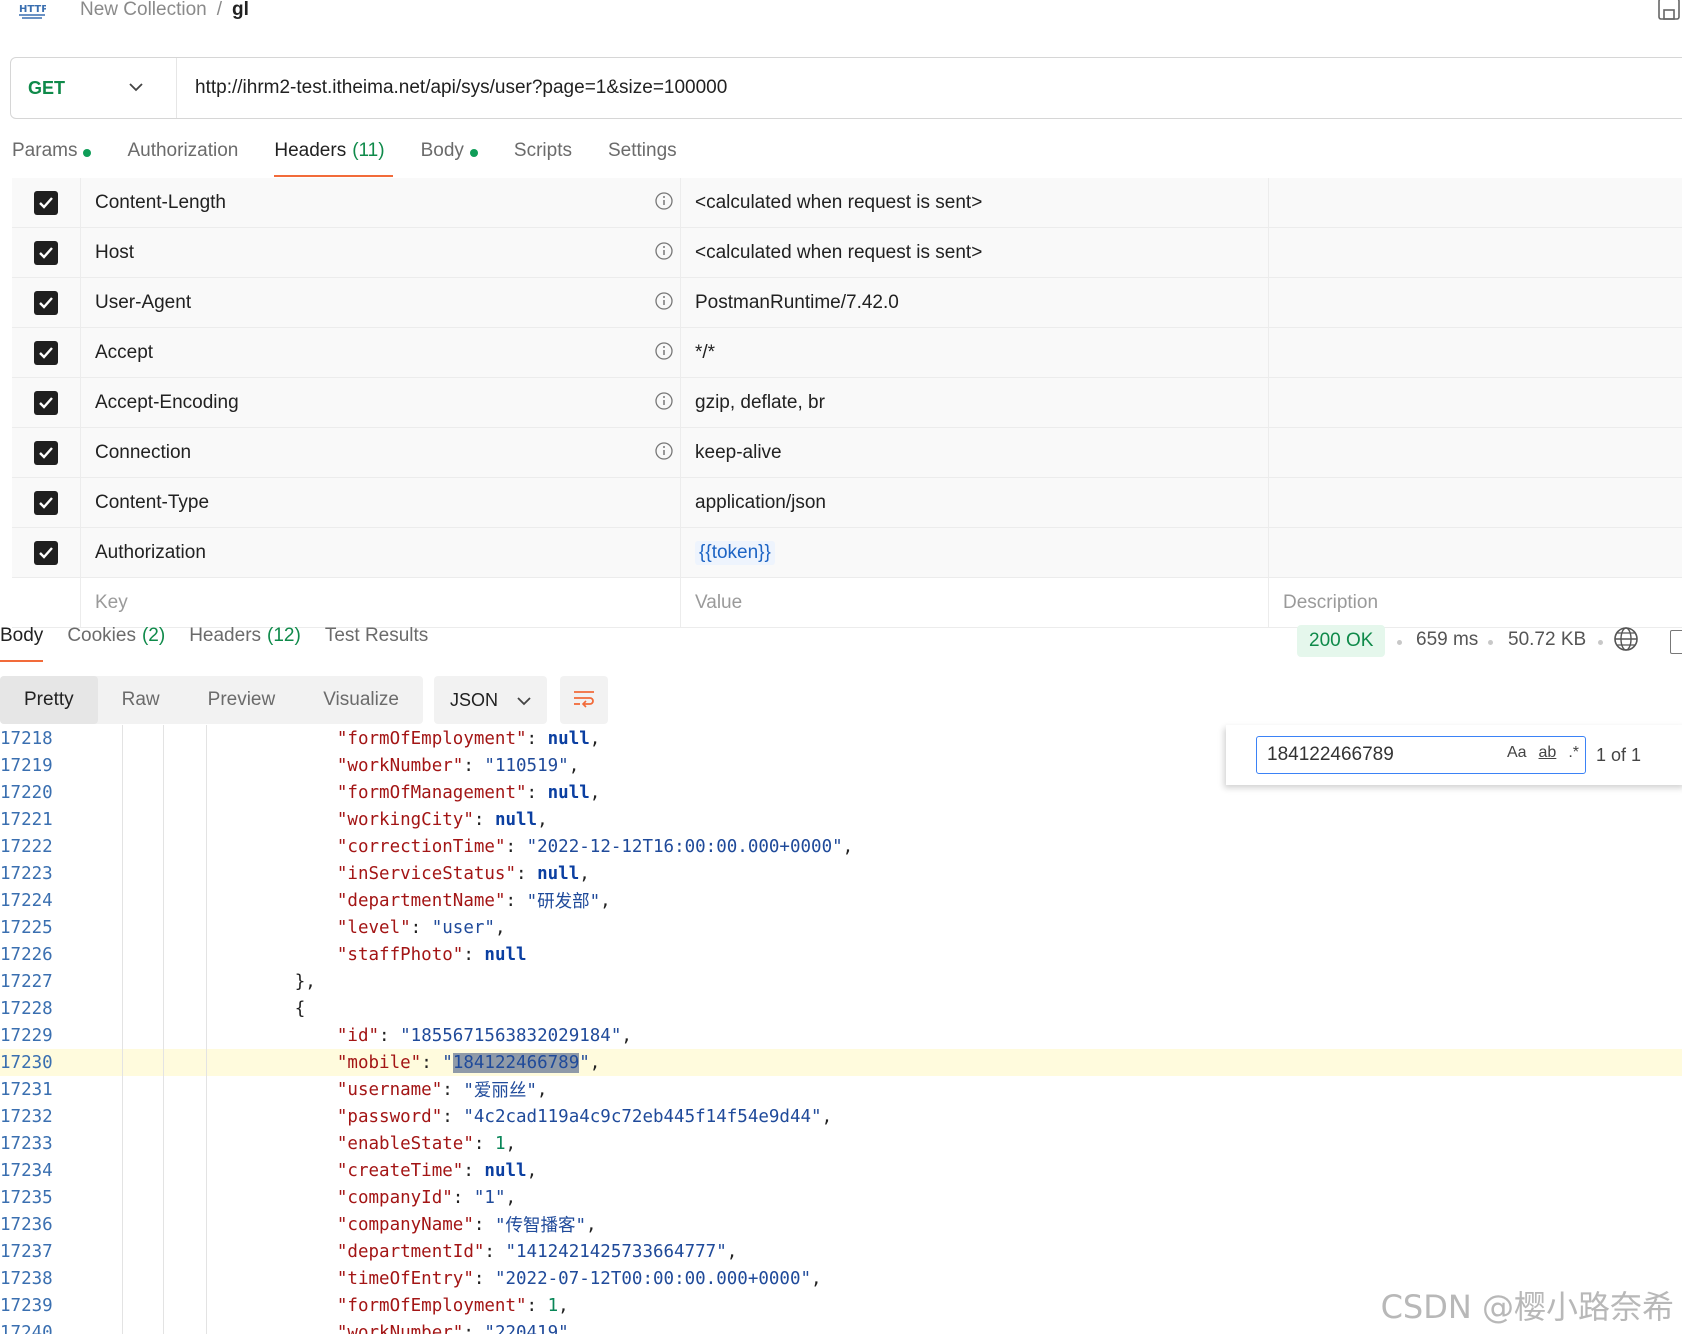 The width and height of the screenshot is (1682, 1334). What do you see at coordinates (240, 10) in the screenshot?
I see `request-name: gl` at bounding box center [240, 10].